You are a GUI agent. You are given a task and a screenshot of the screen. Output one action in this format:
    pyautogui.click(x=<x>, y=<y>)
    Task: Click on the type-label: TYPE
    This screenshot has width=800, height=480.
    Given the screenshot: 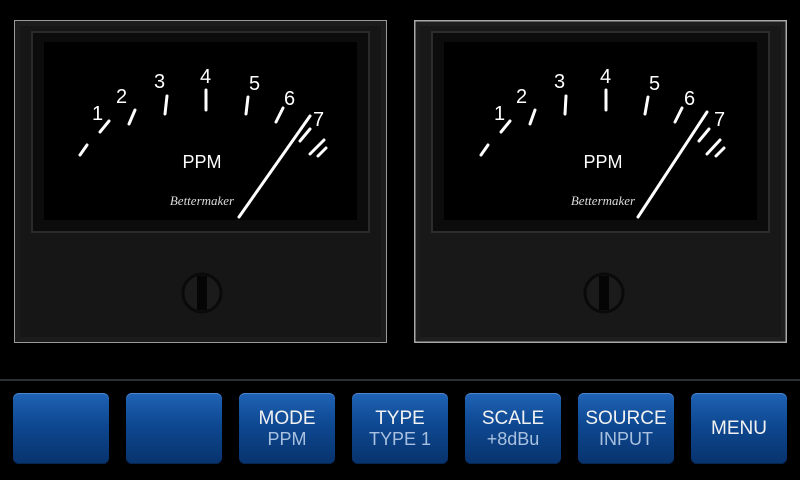 What is the action you would take?
    pyautogui.click(x=400, y=418)
    